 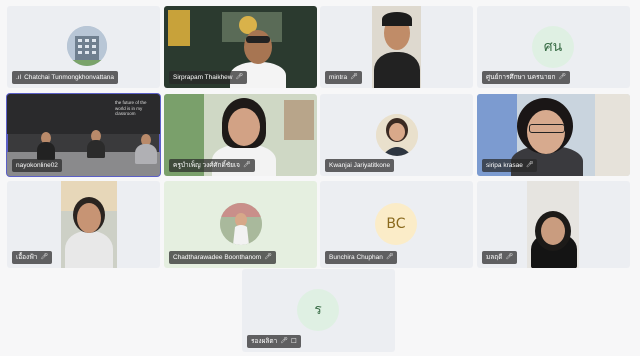 I want to click on participant-name-label: ศูนย์การศึกษา นครนายก 🎤︎, so click(x=526, y=77).